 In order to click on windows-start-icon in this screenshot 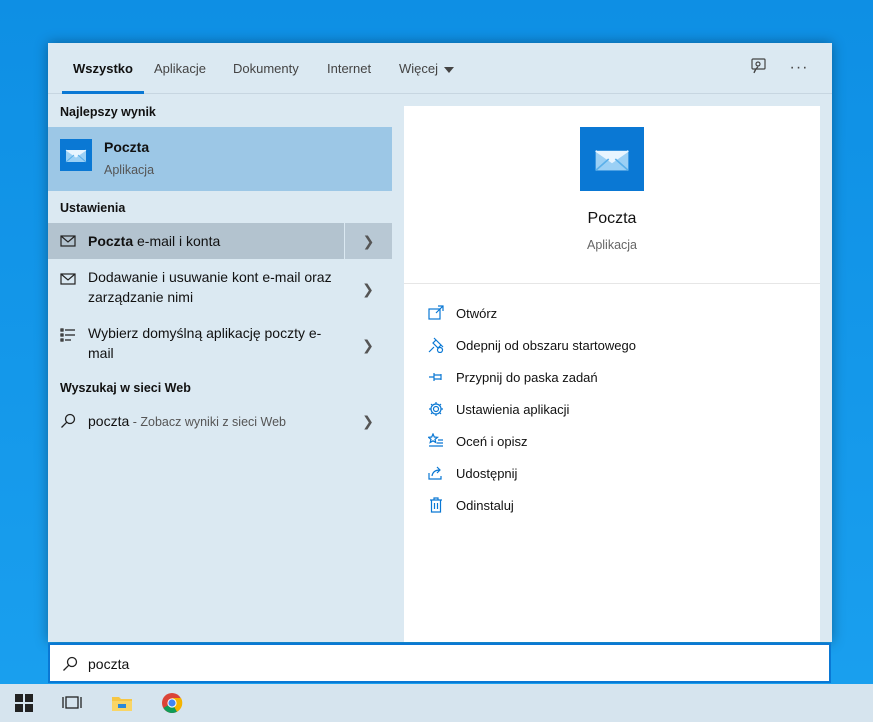, I will do `click(24, 703)`.